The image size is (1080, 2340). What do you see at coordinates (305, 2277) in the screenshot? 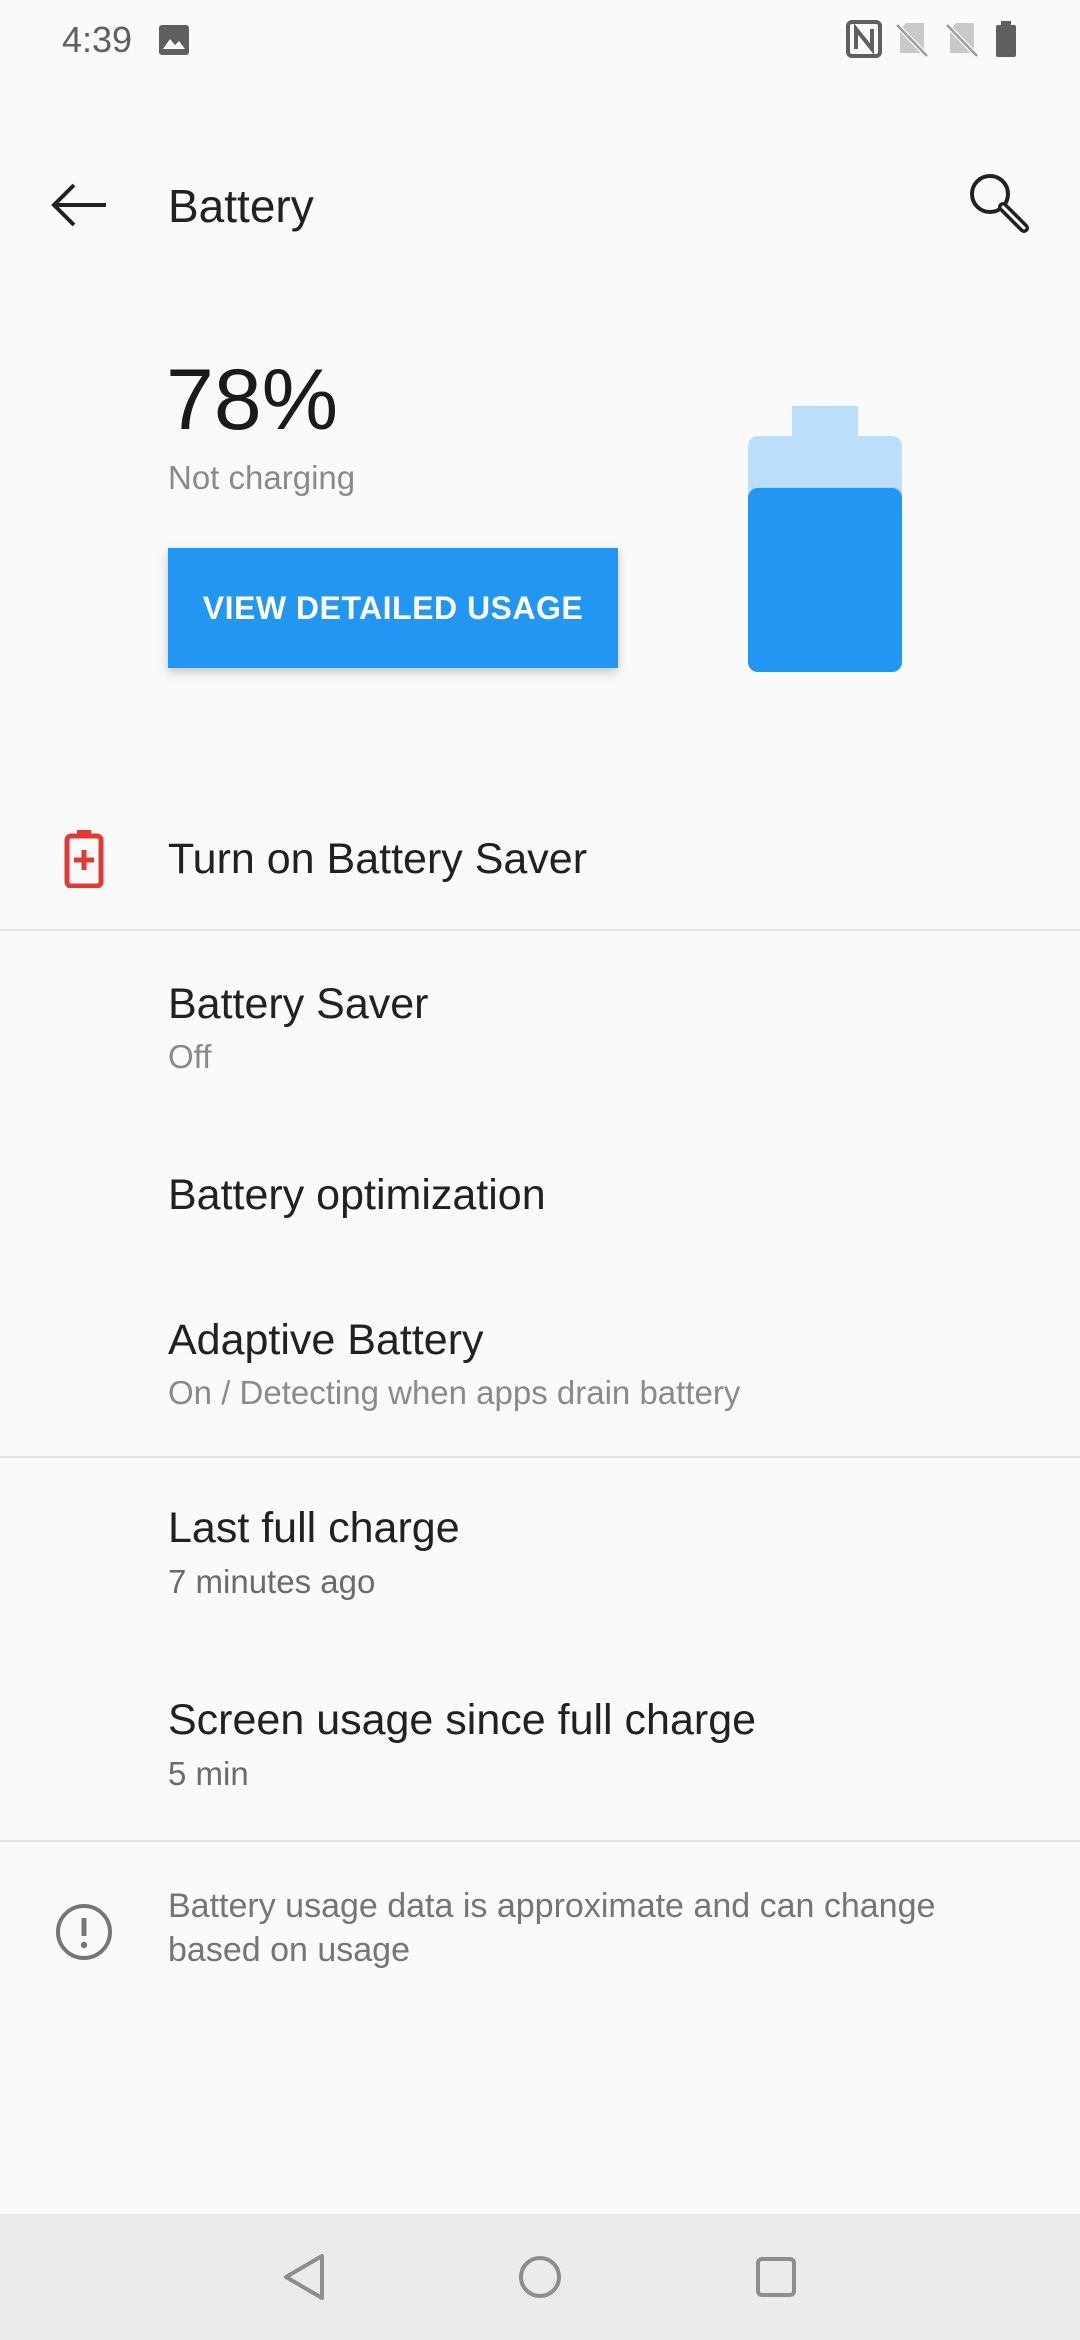
I see `nav-back-icon` at bounding box center [305, 2277].